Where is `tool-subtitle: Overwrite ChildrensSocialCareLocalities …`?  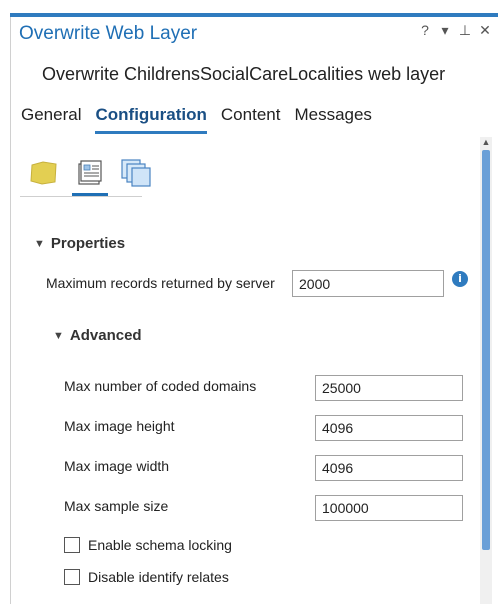
tool-subtitle: Overwrite ChildrensSocialCareLocalities … is located at coordinates (244, 74).